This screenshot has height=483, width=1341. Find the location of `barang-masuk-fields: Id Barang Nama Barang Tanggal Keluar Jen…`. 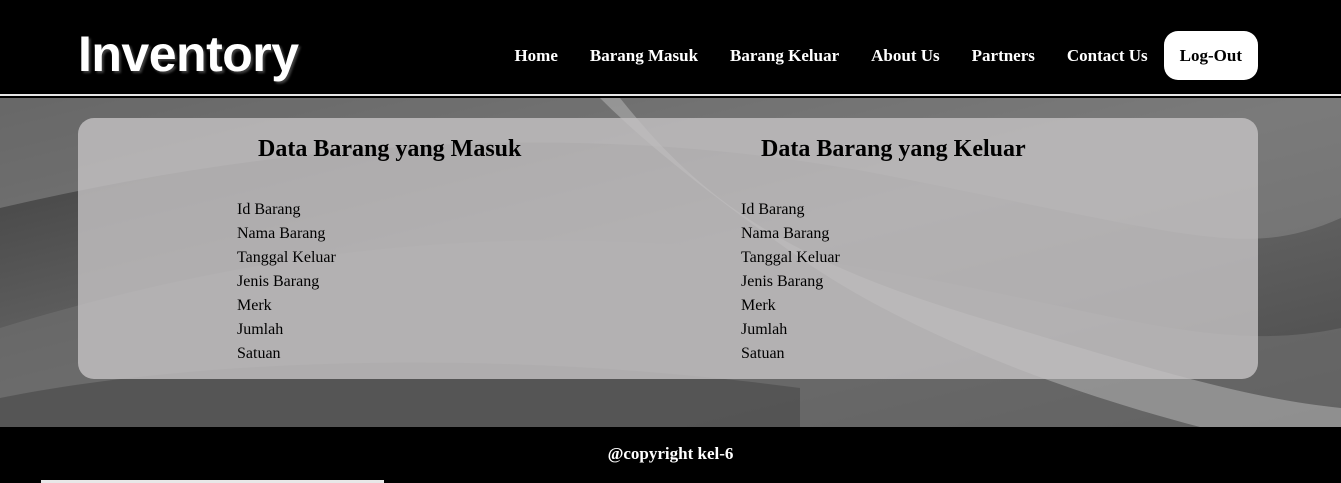

barang-masuk-fields: Id Barang Nama Barang Tanggal Keluar Jen… is located at coordinates (286, 282).